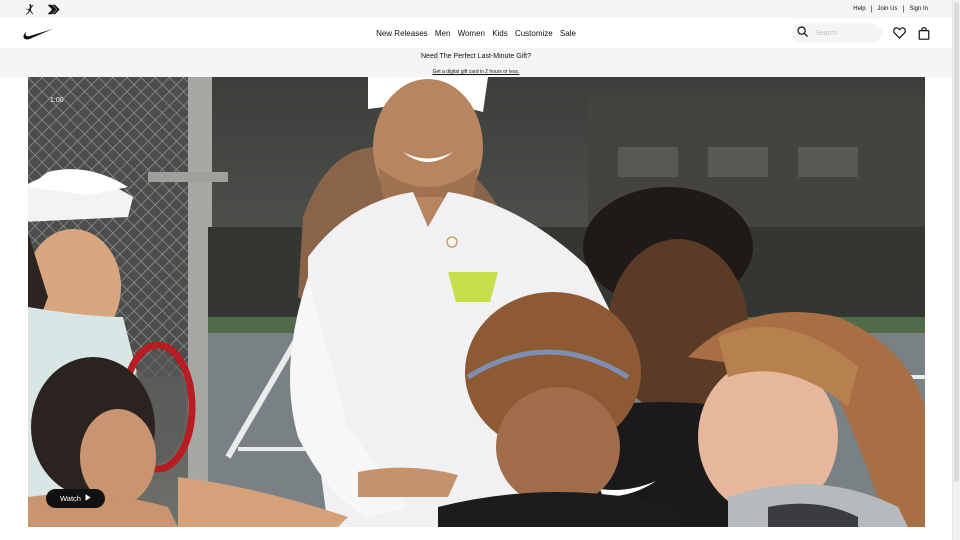 This screenshot has width=960, height=540. I want to click on nav-actions, so click(862, 33).